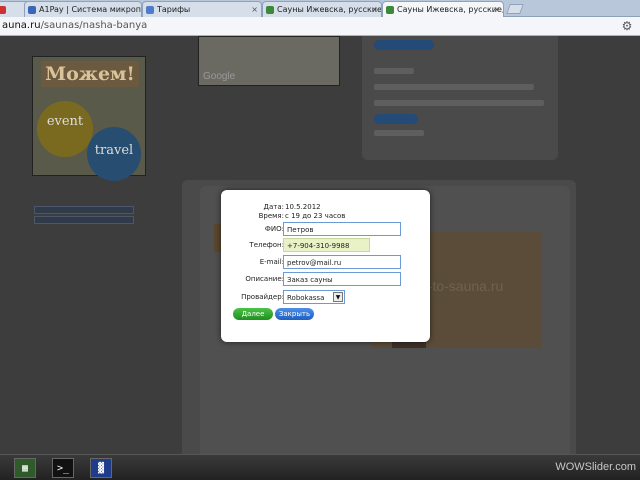  I want to click on name-field: Петров, so click(342, 229).